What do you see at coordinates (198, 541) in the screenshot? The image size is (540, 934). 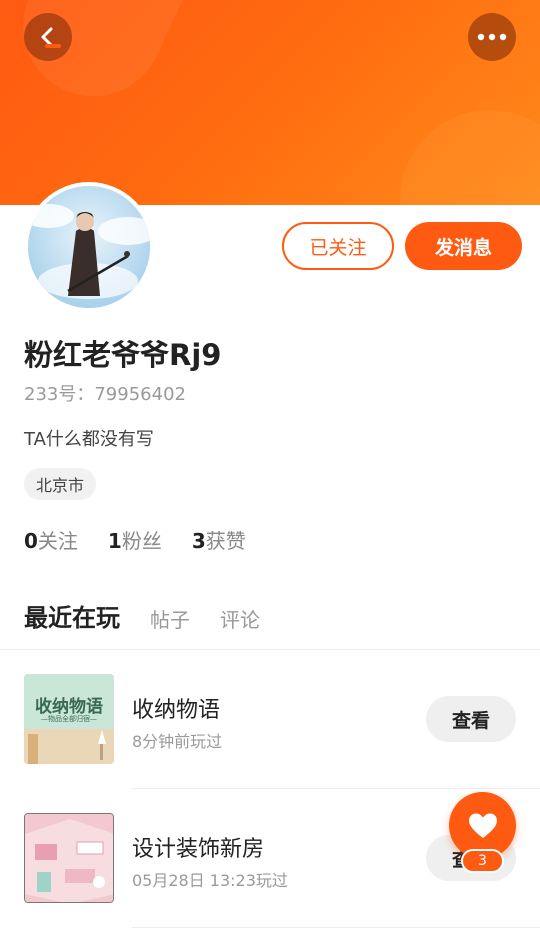 I see `stat-count: 3` at bounding box center [198, 541].